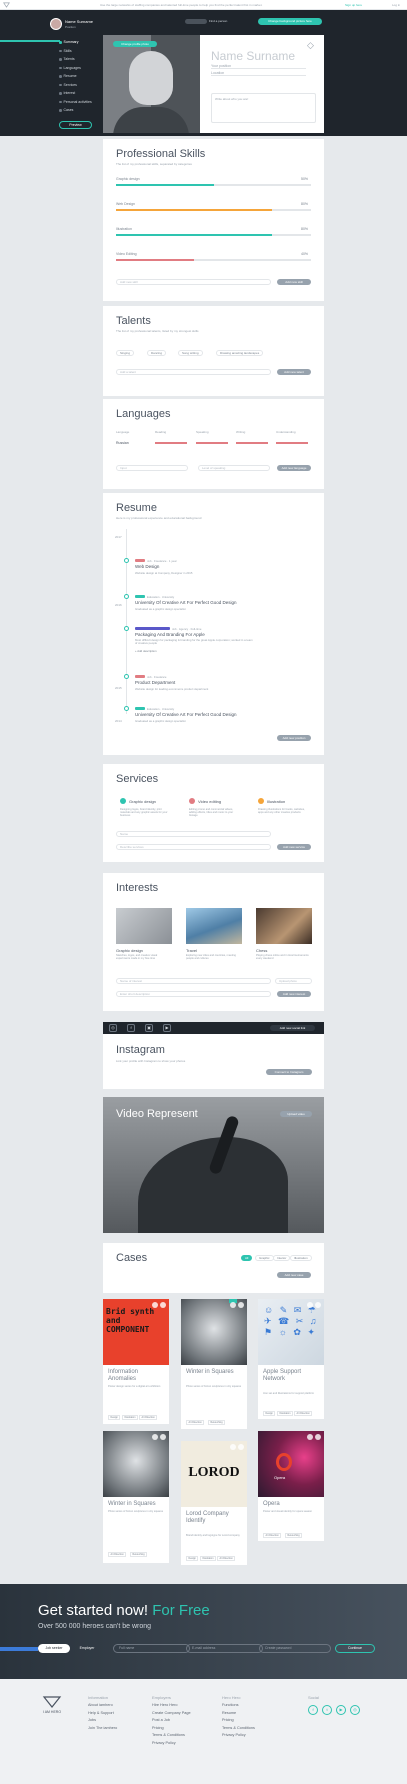 This screenshot has height=1784, width=407. Describe the element at coordinates (291, 1332) in the screenshot. I see `case-image: ☺ ✎ ✉ ☂ ✈ ☎ ✂ ♫ ⚑ ☼ ✿ ✦` at that location.